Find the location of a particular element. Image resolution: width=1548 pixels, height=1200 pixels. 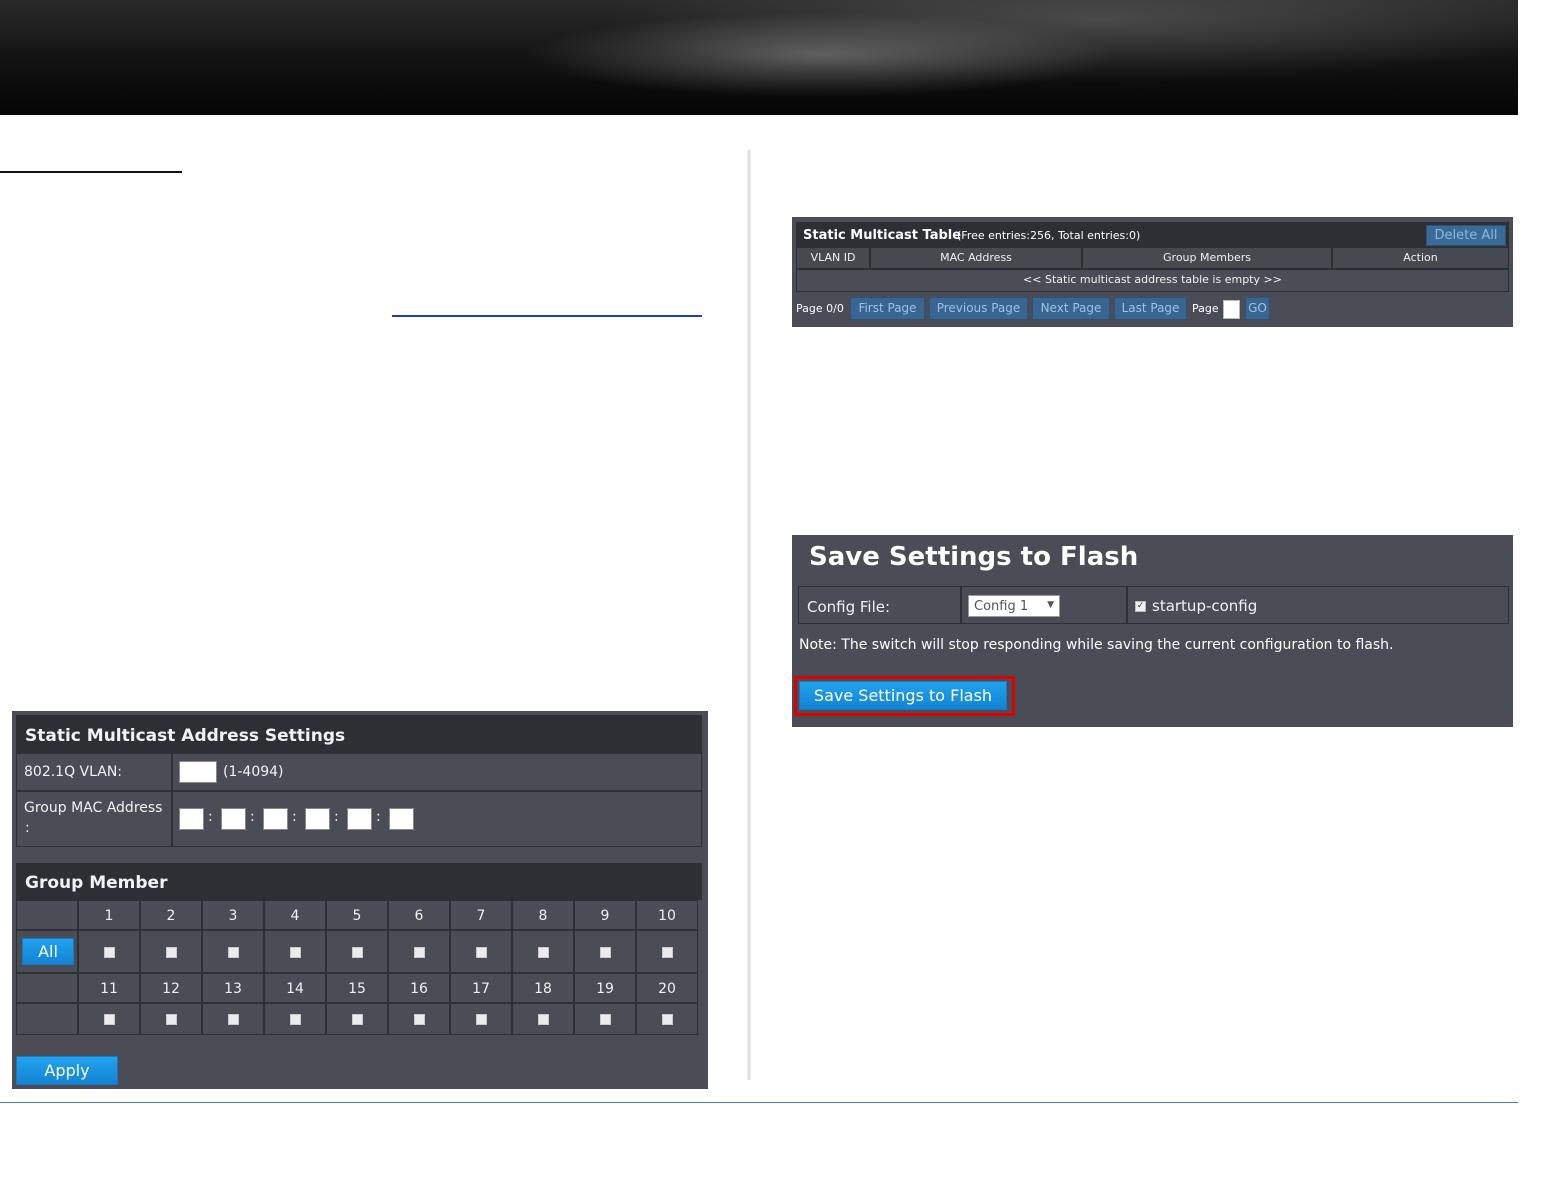

port-number-cell: 9 is located at coordinates (605, 915).